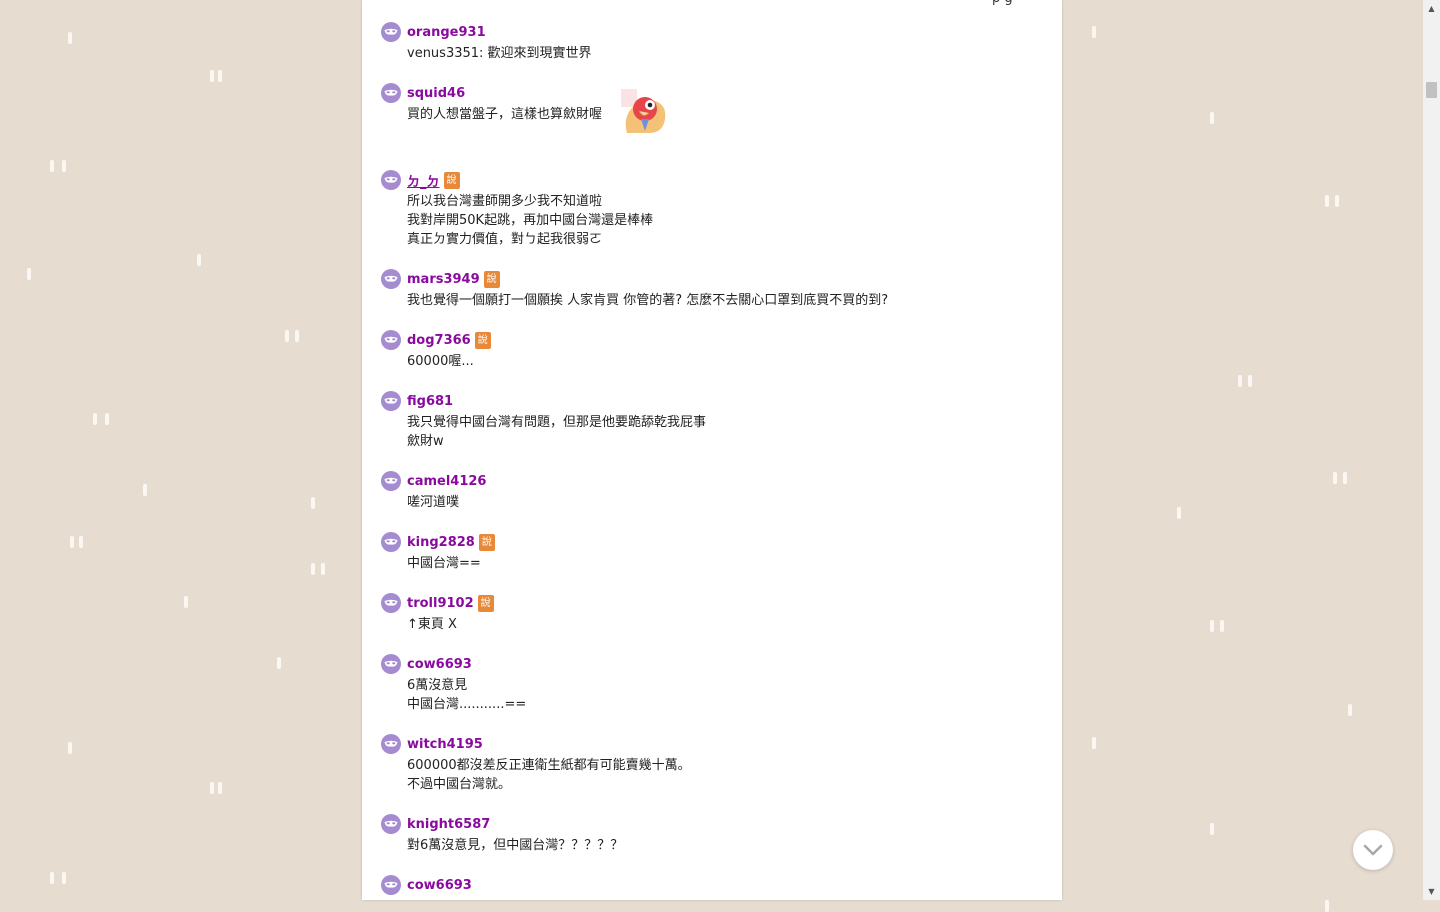 The width and height of the screenshot is (1440, 912). What do you see at coordinates (440, 603) in the screenshot?
I see `username-link: troll9102` at bounding box center [440, 603].